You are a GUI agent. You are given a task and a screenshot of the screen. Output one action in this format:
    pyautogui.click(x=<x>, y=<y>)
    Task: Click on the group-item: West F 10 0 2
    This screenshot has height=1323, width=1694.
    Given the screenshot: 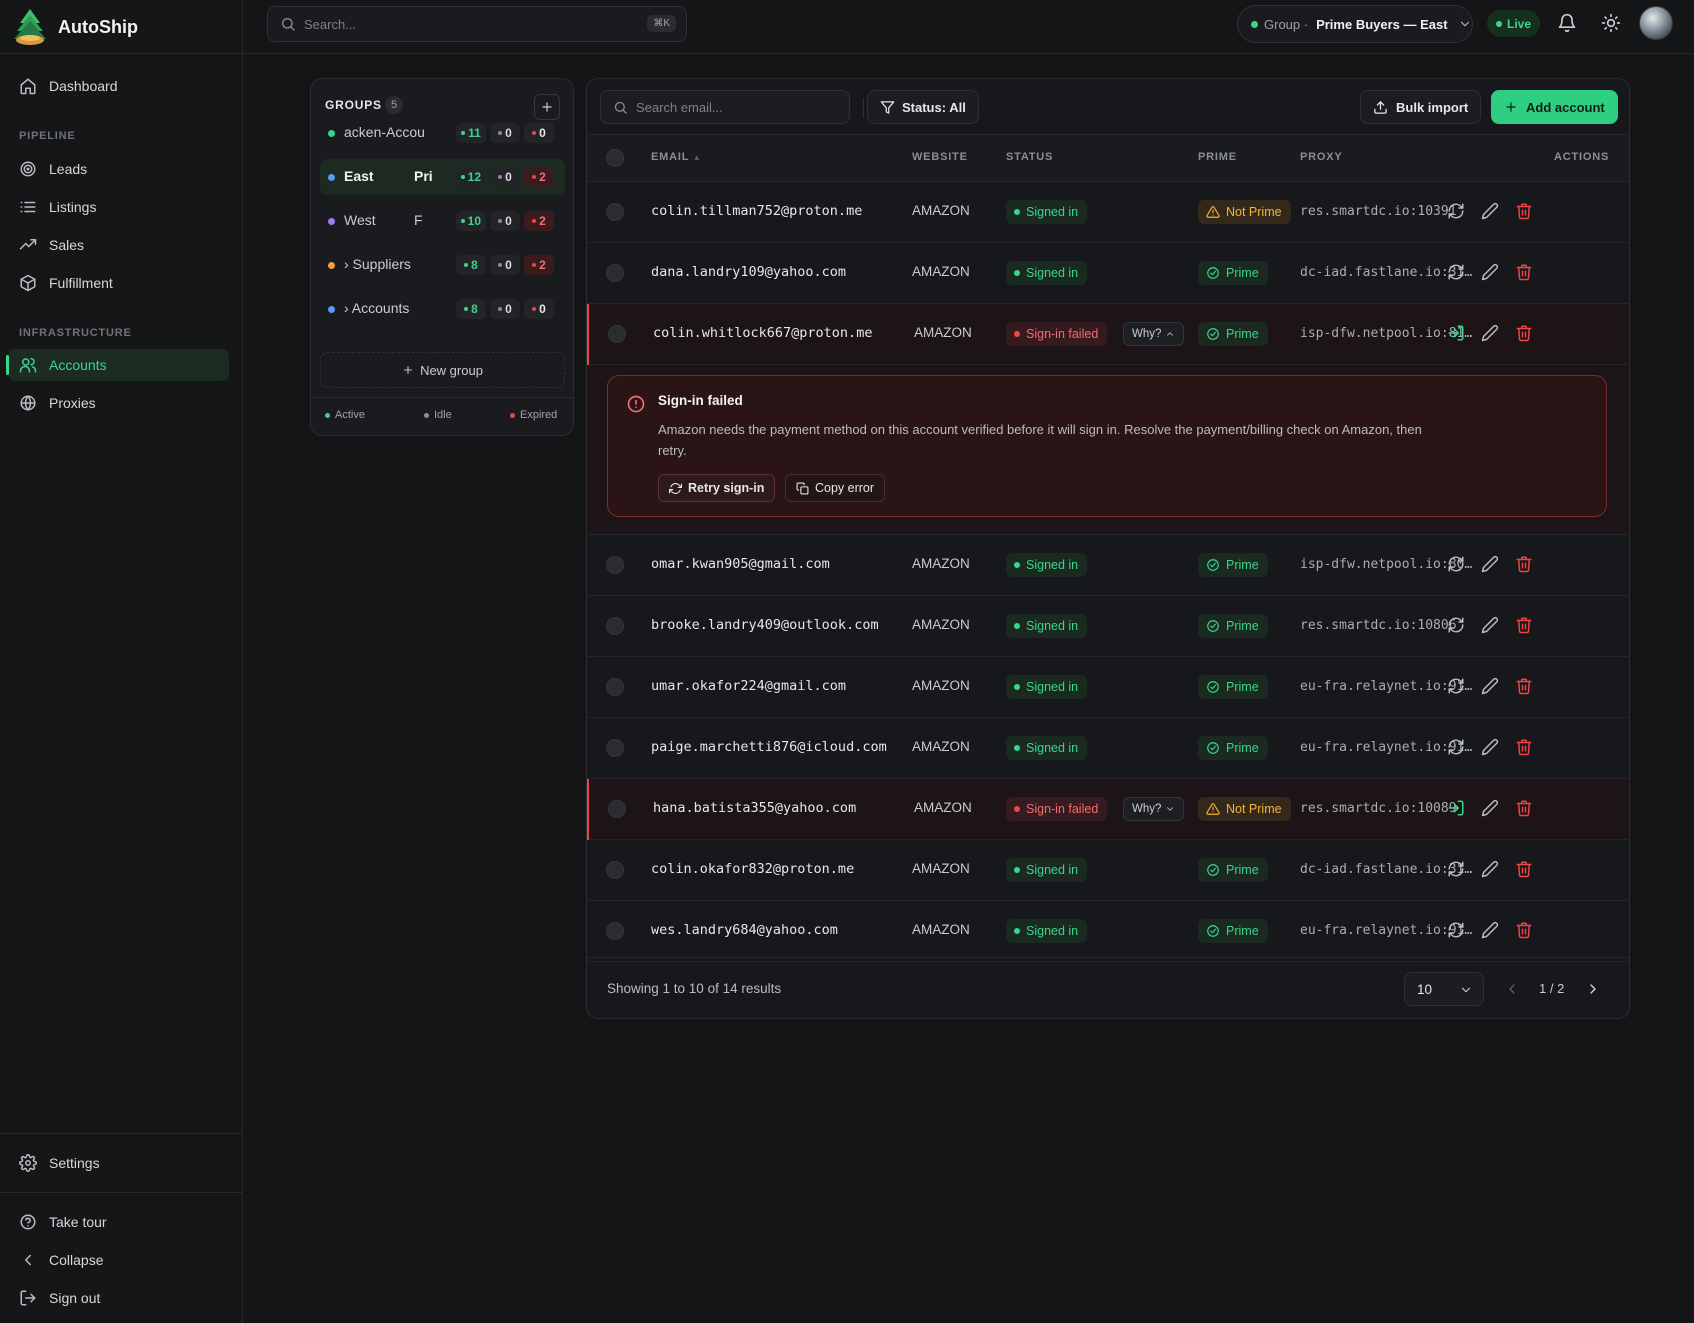 What is the action you would take?
    pyautogui.click(x=442, y=221)
    